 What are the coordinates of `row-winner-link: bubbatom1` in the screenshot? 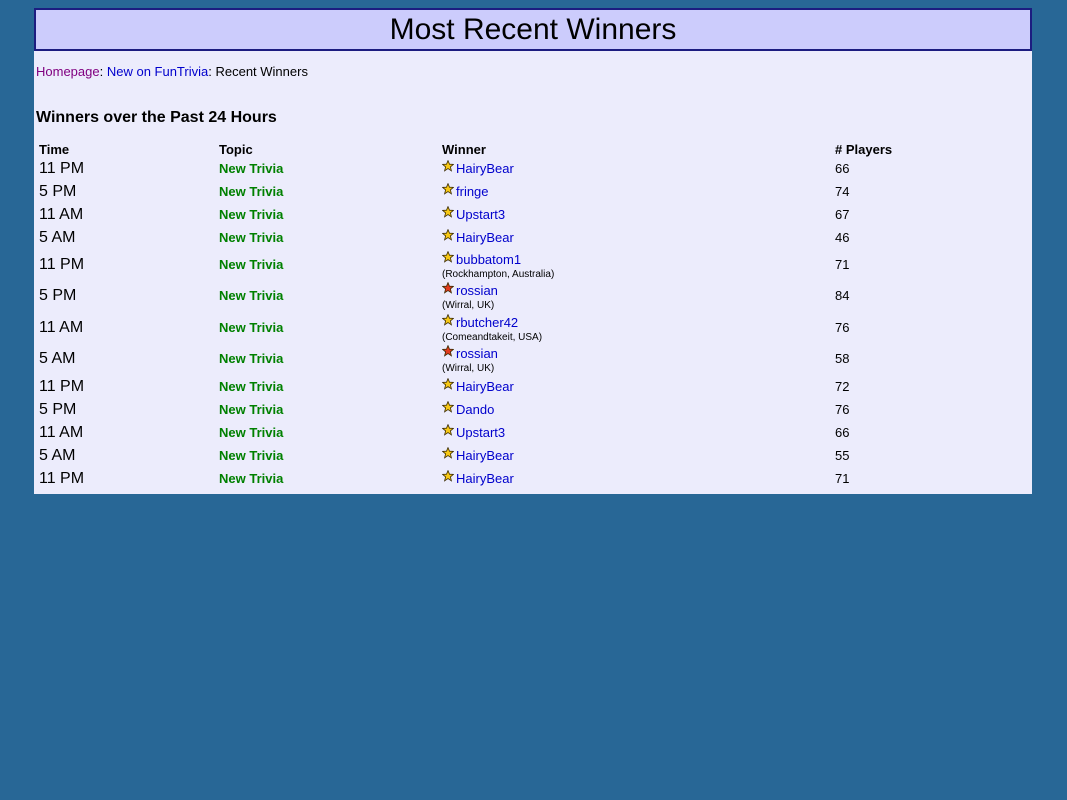 It's located at (488, 259).